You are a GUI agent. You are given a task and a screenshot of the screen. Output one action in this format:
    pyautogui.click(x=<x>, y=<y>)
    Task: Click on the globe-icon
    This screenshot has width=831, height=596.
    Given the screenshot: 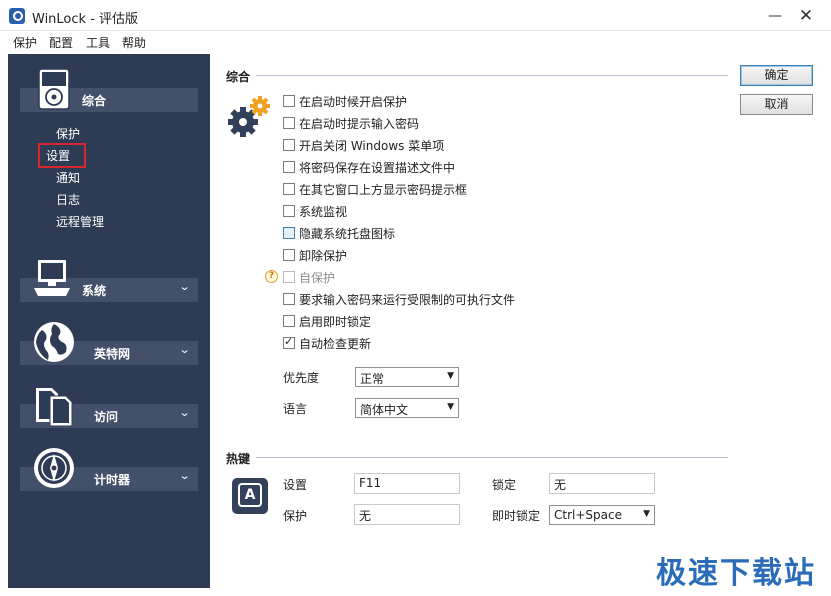 What is the action you would take?
    pyautogui.click(x=54, y=342)
    